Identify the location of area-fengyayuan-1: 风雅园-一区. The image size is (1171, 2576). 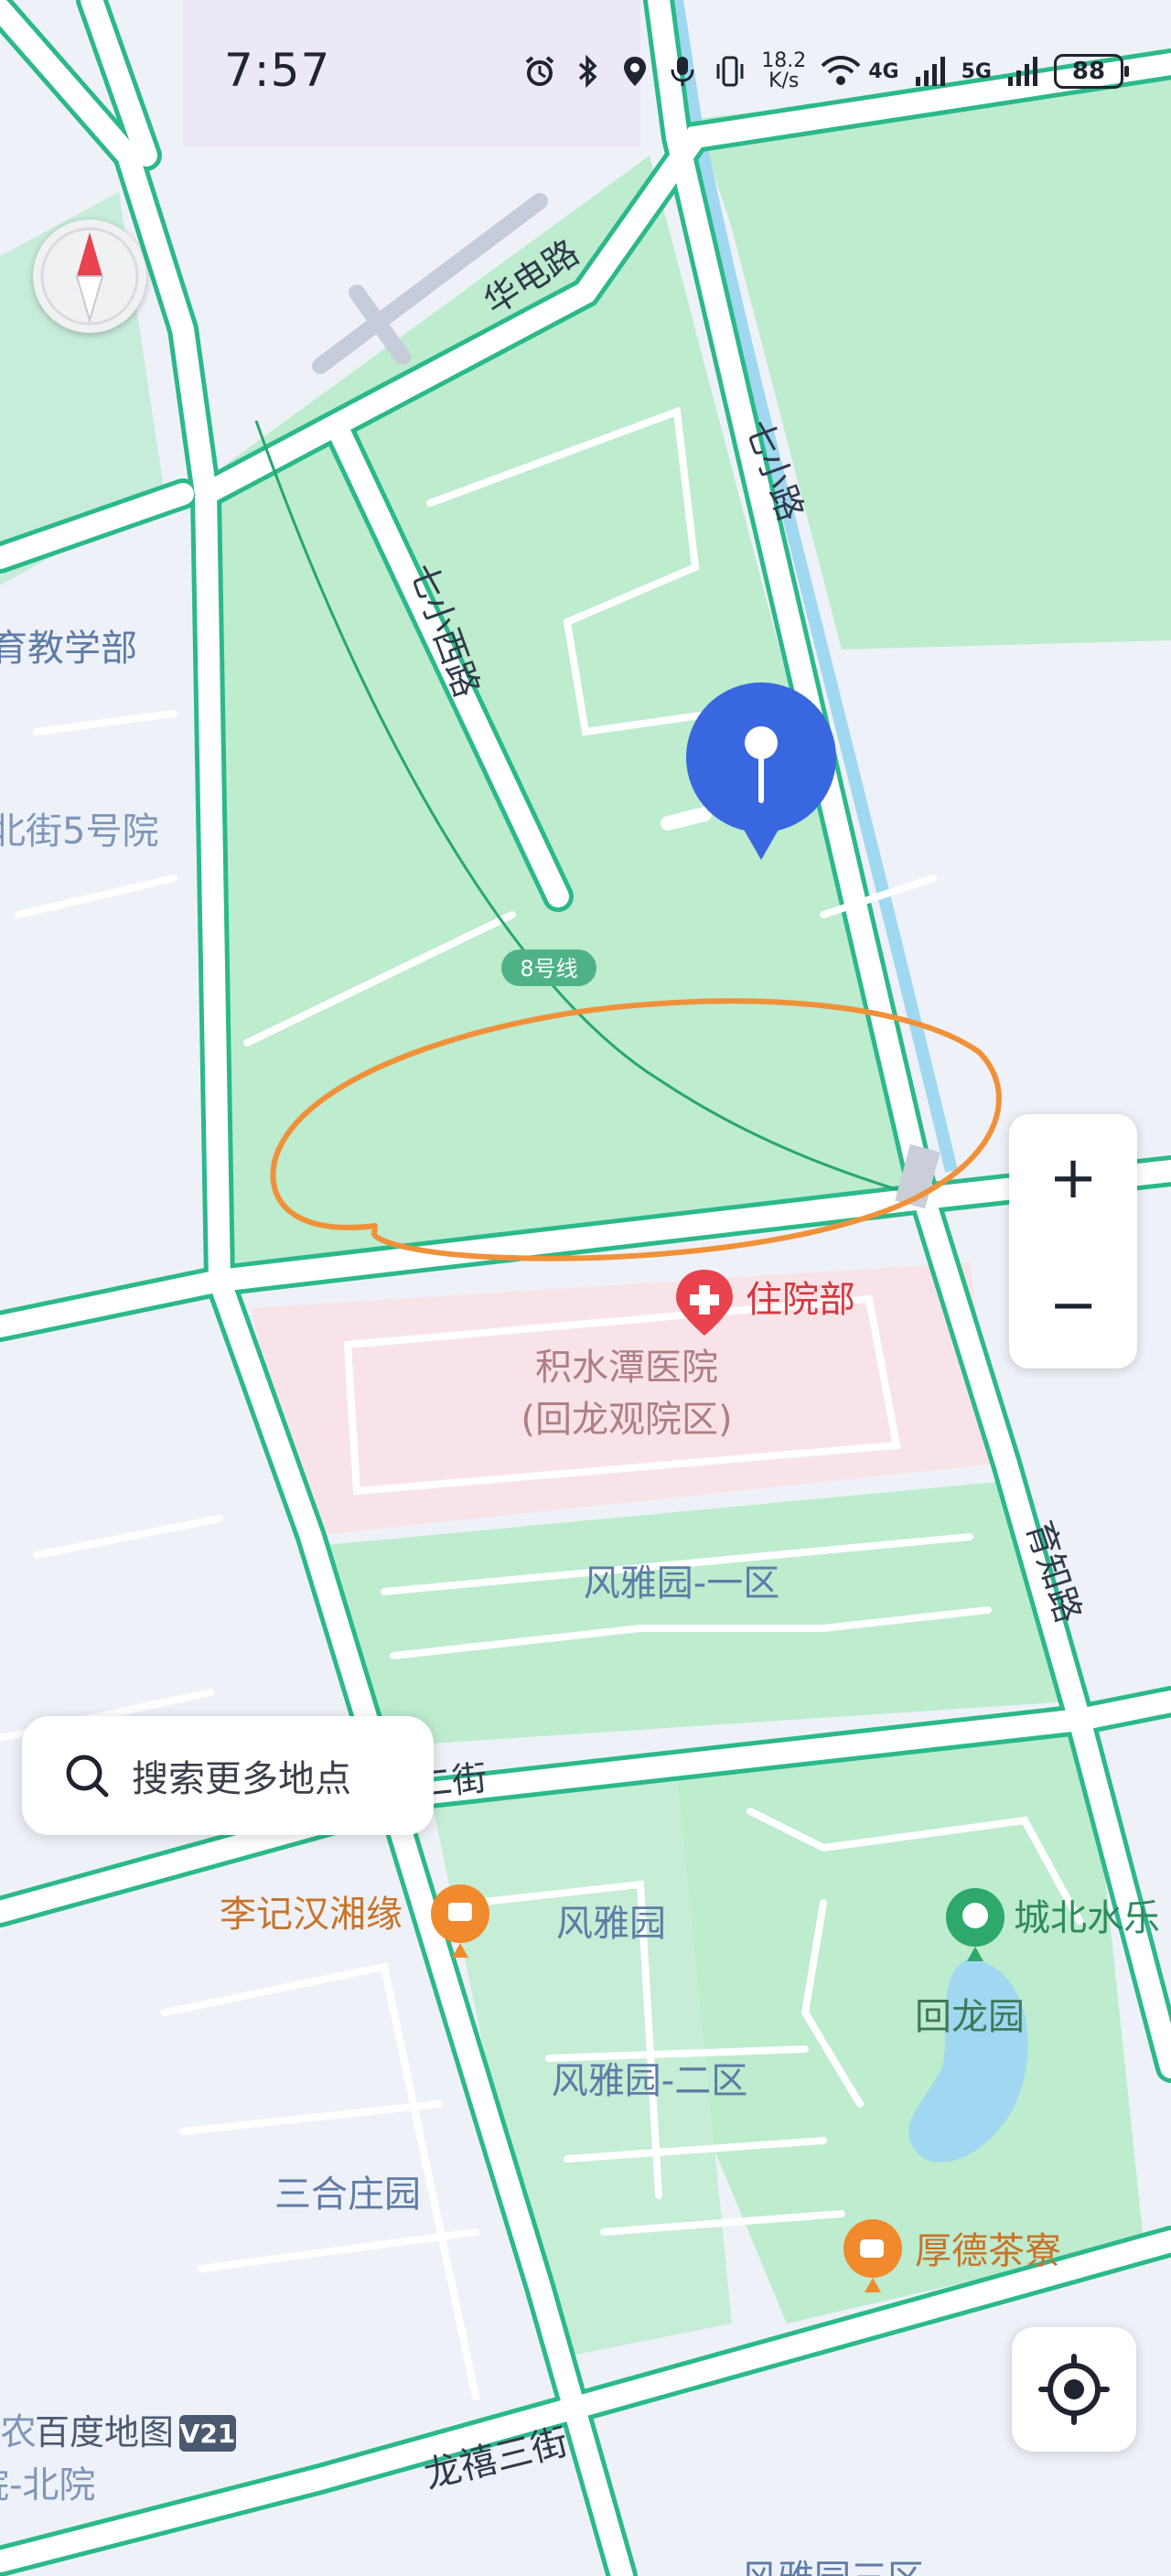
(681, 1583).